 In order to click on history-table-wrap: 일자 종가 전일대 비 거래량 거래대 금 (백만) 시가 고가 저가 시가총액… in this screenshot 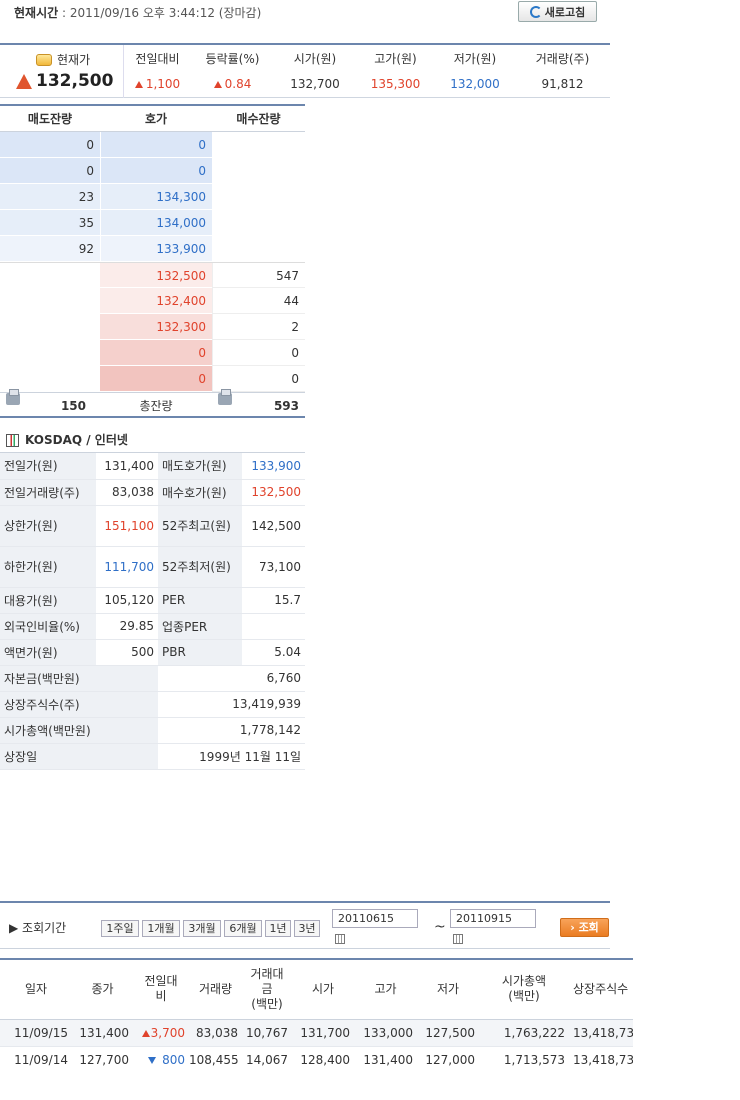, I will do `click(316, 1015)`.